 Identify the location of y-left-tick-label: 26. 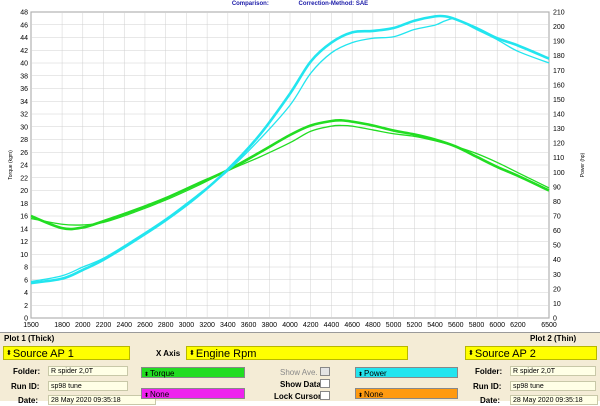
(24, 153).